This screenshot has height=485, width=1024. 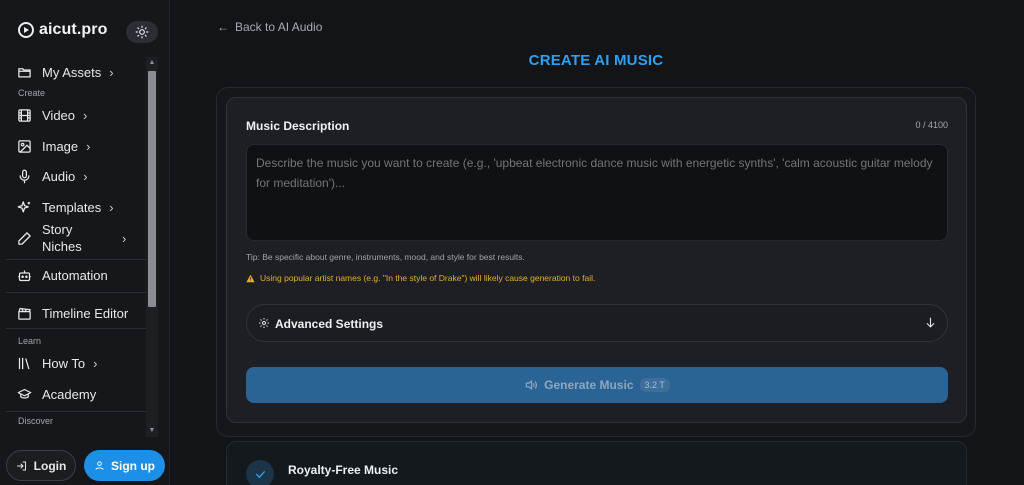 I want to click on sidebar-item-audio: Audio ›, so click(x=75, y=176).